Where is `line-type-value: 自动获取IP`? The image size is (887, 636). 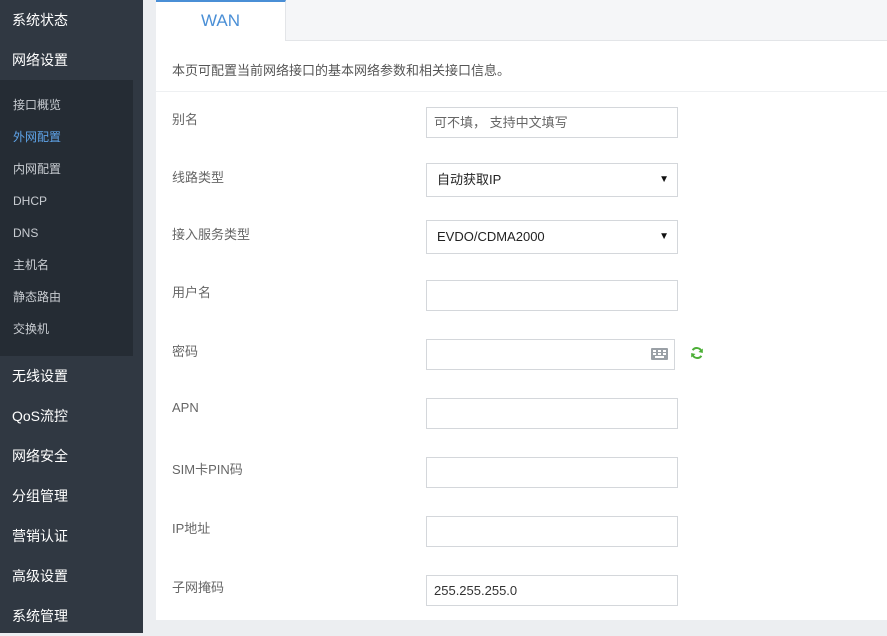 line-type-value: 自动获取IP is located at coordinates (469, 179).